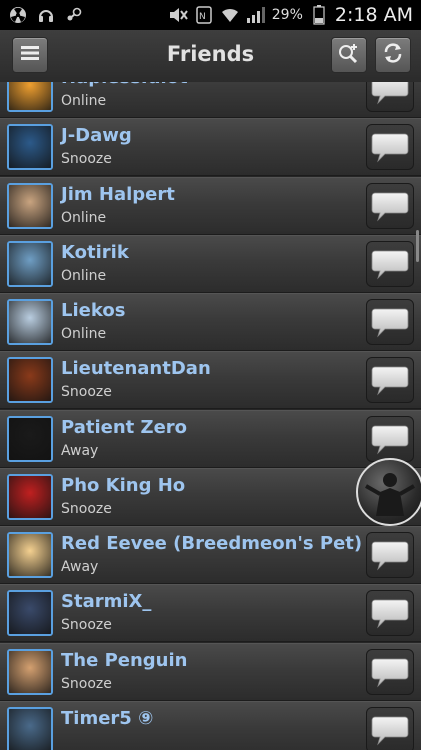 This screenshot has width=421, height=750. What do you see at coordinates (106, 602) in the screenshot?
I see `friend-name: StarmiX_` at bounding box center [106, 602].